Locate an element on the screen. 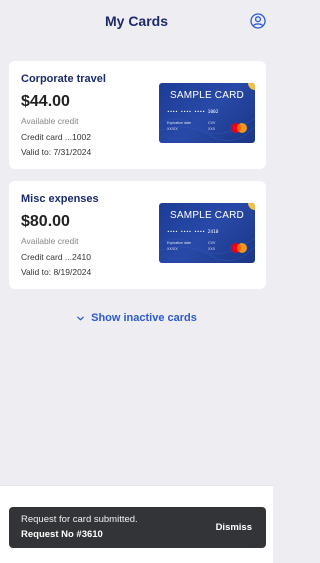 The image size is (320, 563). card-number: Credit card ...1002 is located at coordinates (56, 137).